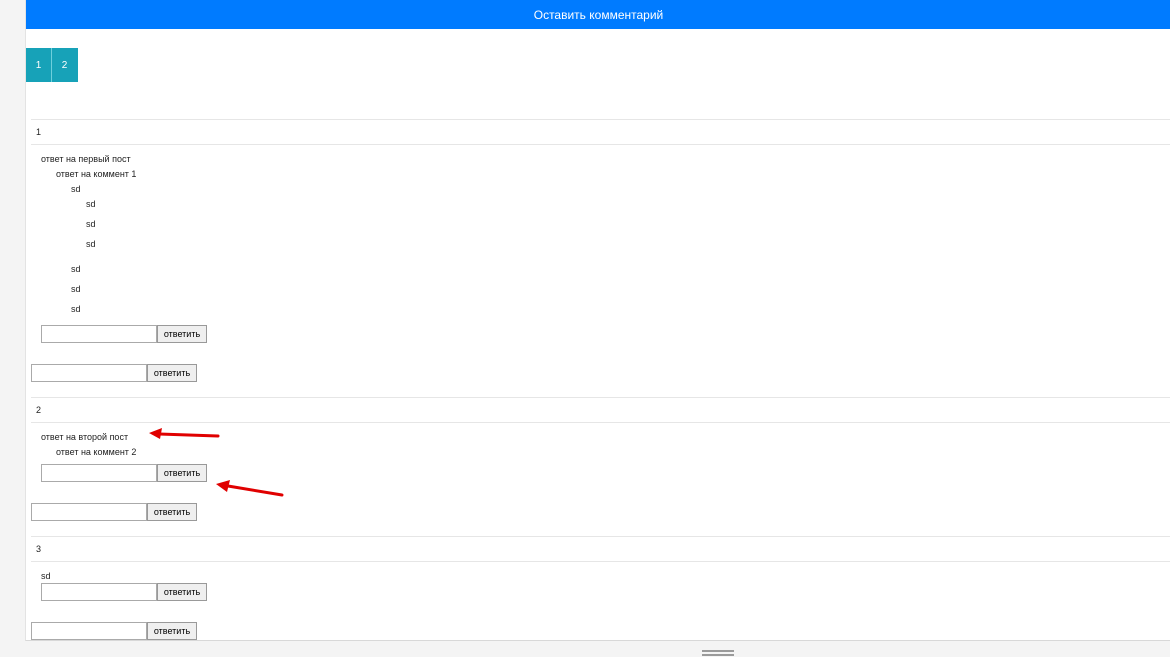 Image resolution: width=1170 pixels, height=657 pixels. What do you see at coordinates (718, 653) in the screenshot?
I see `resize-handle` at bounding box center [718, 653].